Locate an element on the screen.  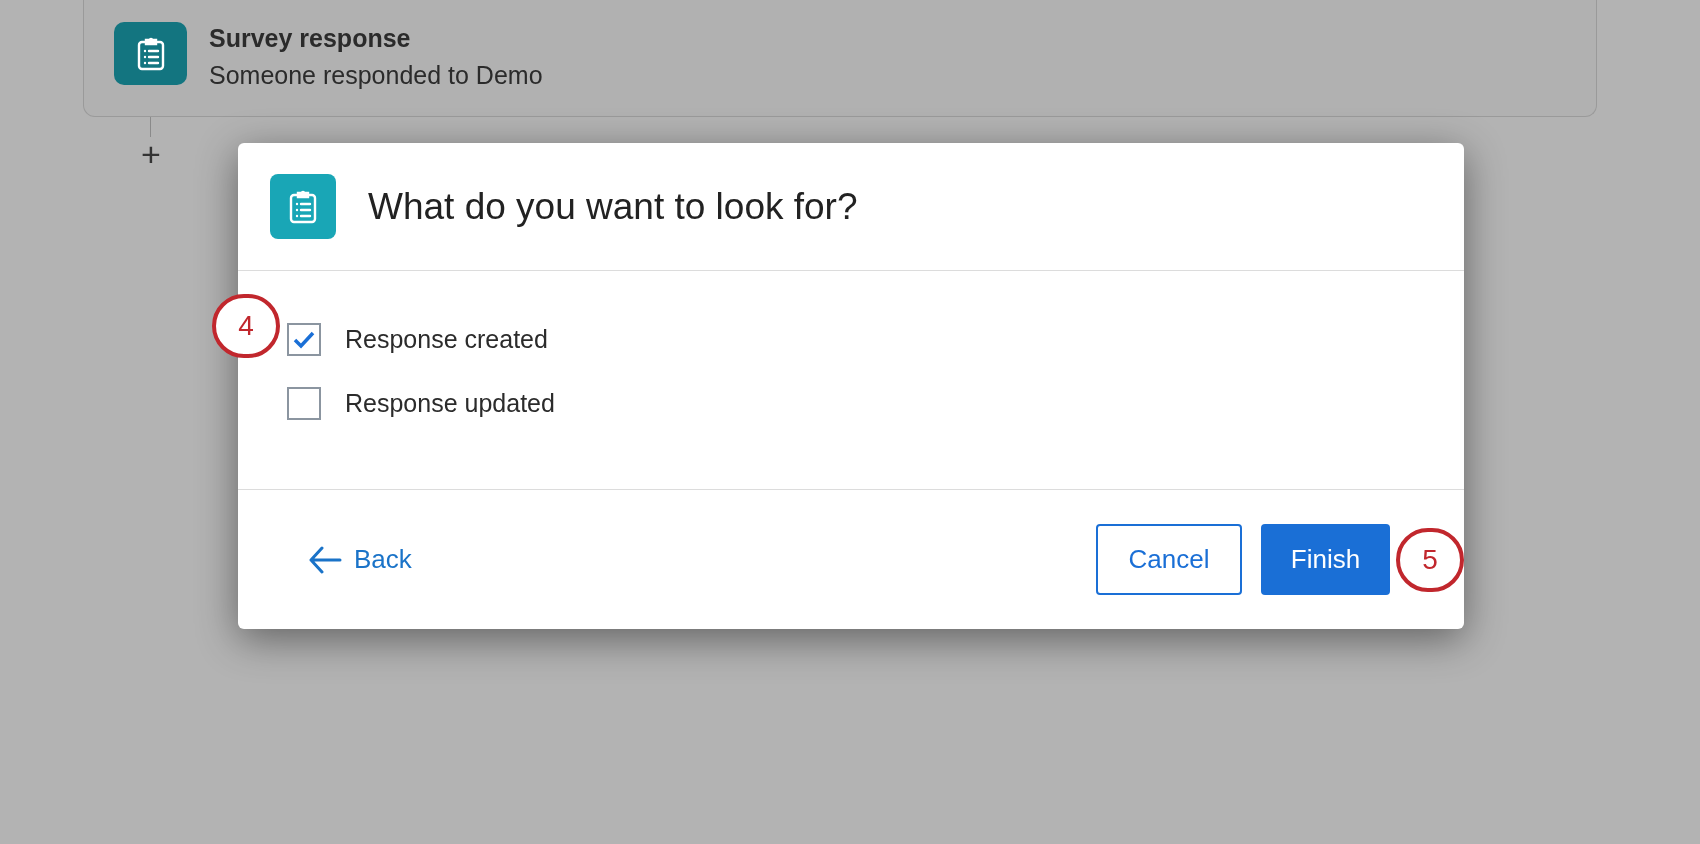
trigger-card: Survey response Someone responded to Demo is located at coordinates (840, 58).